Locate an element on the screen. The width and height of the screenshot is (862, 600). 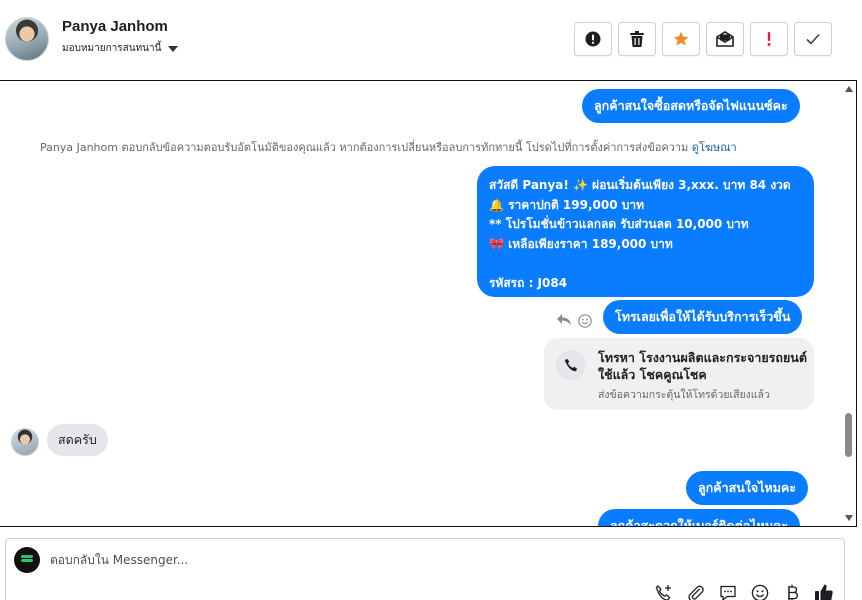
incoming-message: สดครับ is located at coordinates (77, 440).